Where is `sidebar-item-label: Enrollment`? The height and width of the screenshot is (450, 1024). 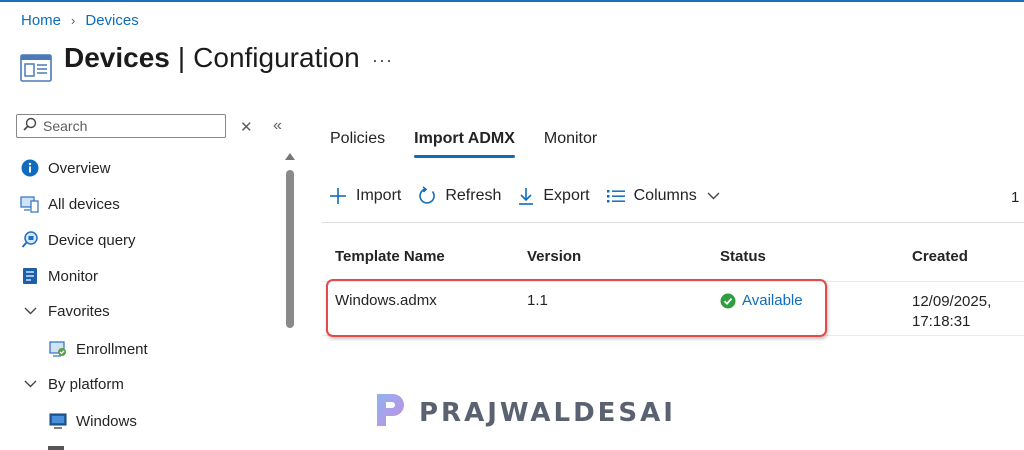
sidebar-item-label: Enrollment is located at coordinates (112, 349).